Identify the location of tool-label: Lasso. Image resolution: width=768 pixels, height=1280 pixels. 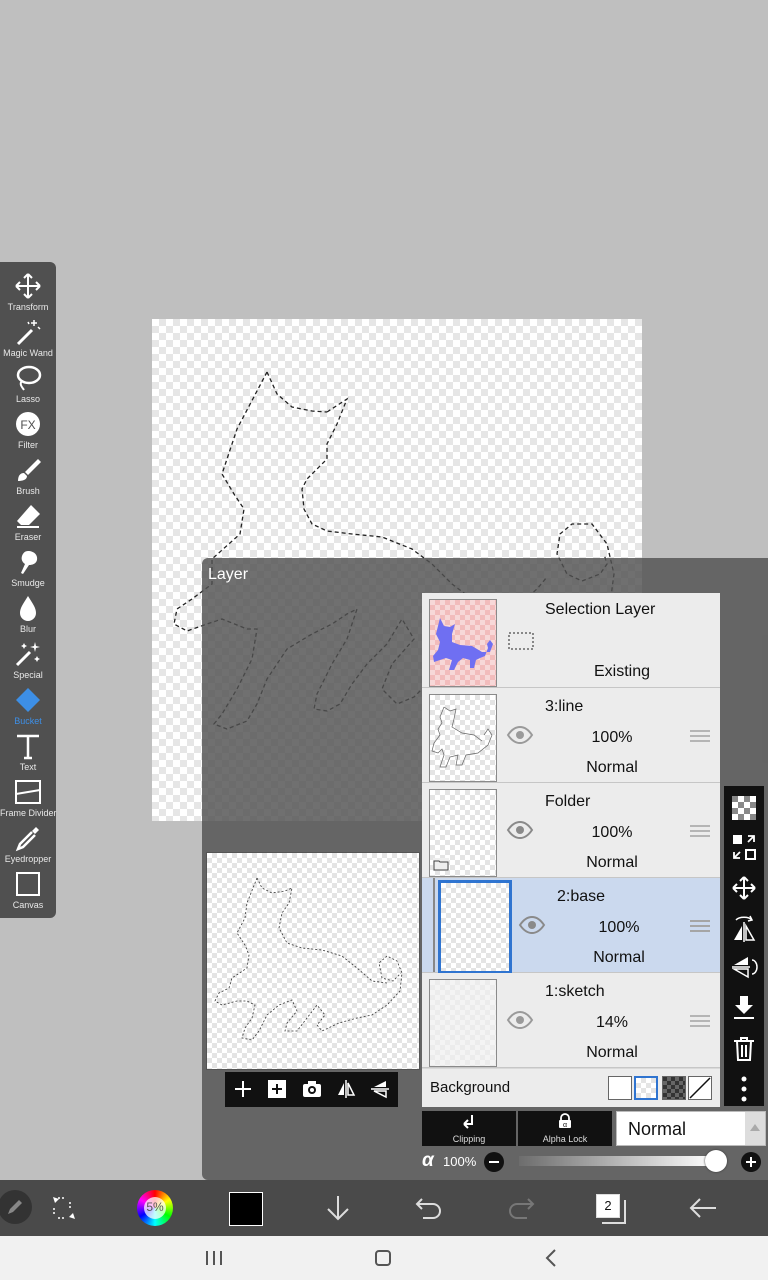
(28, 399).